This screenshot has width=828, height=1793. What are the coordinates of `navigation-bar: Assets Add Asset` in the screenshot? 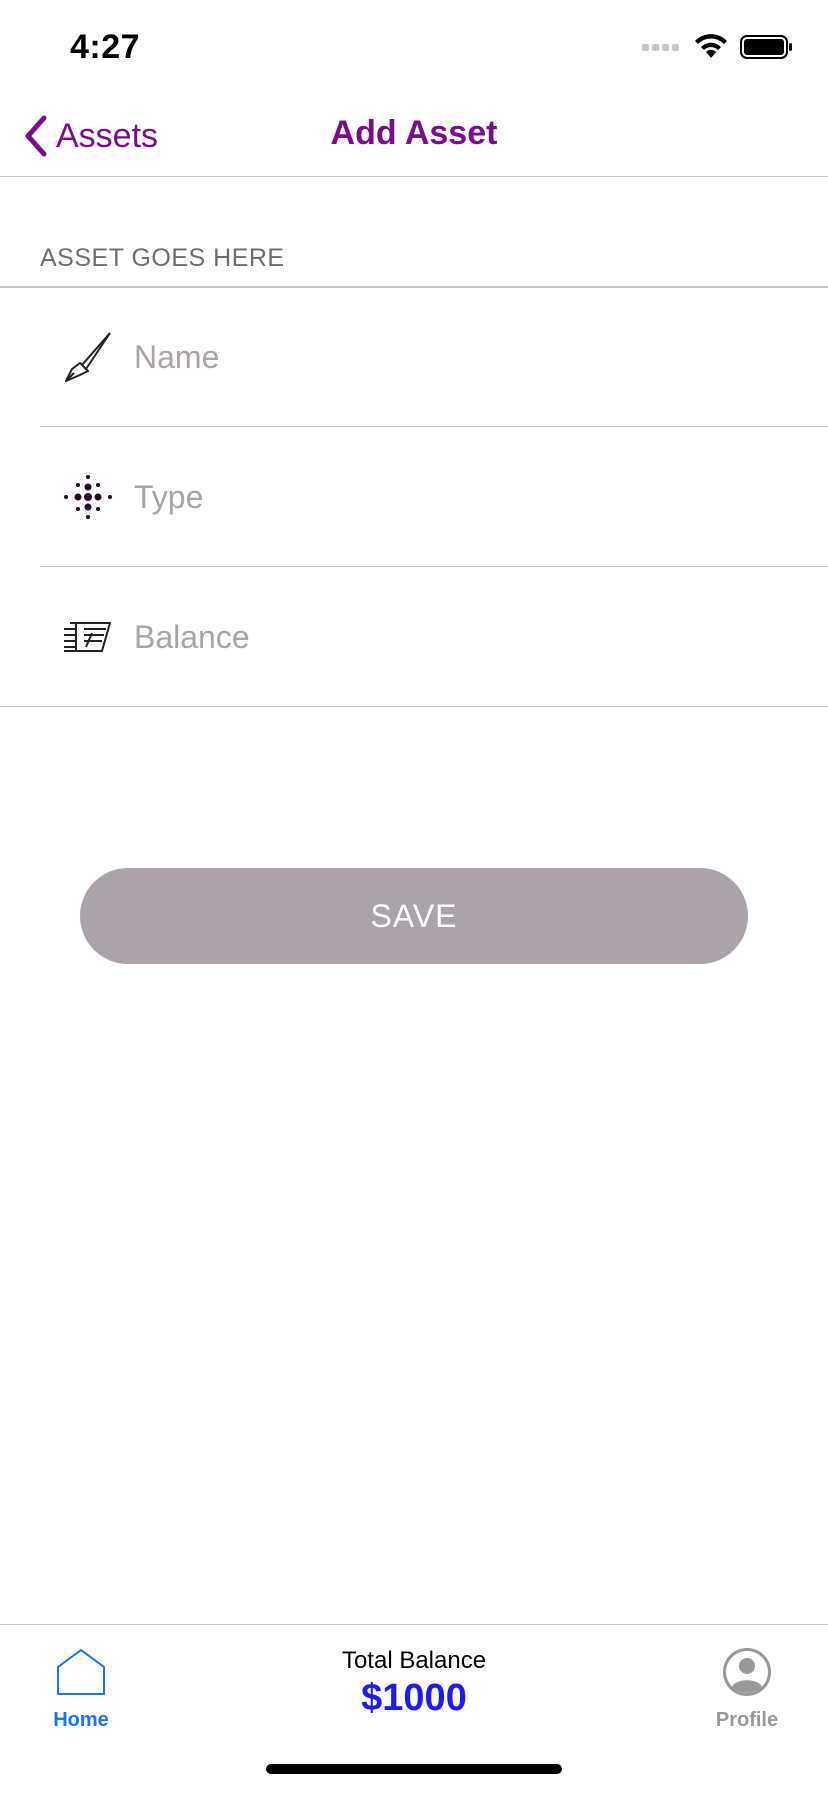 It's located at (414, 136).